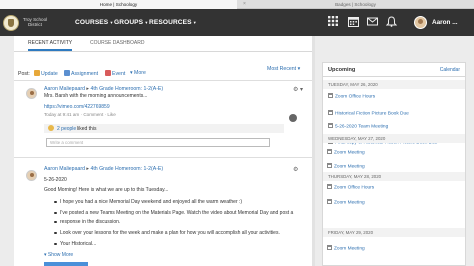  What do you see at coordinates (244, 4) in the screenshot?
I see `close-tab-icon: ×` at bounding box center [244, 4].